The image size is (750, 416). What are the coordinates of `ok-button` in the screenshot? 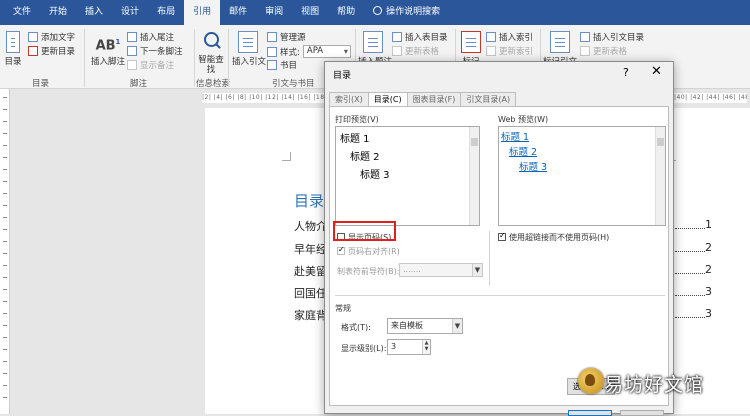 It's located at (590, 413).